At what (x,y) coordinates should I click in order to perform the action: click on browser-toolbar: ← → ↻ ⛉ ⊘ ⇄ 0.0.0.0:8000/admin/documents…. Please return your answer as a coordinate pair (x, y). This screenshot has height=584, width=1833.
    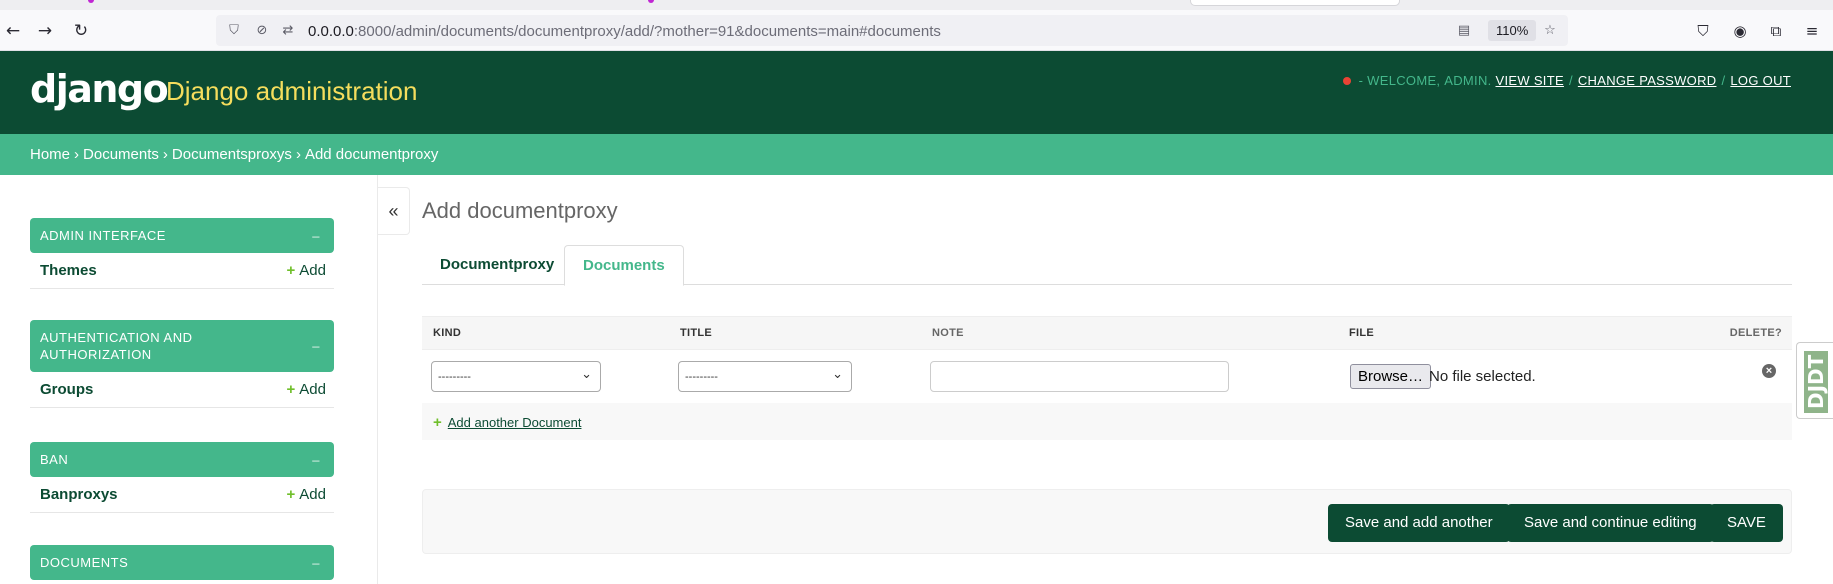
    Looking at the image, I should click on (916, 30).